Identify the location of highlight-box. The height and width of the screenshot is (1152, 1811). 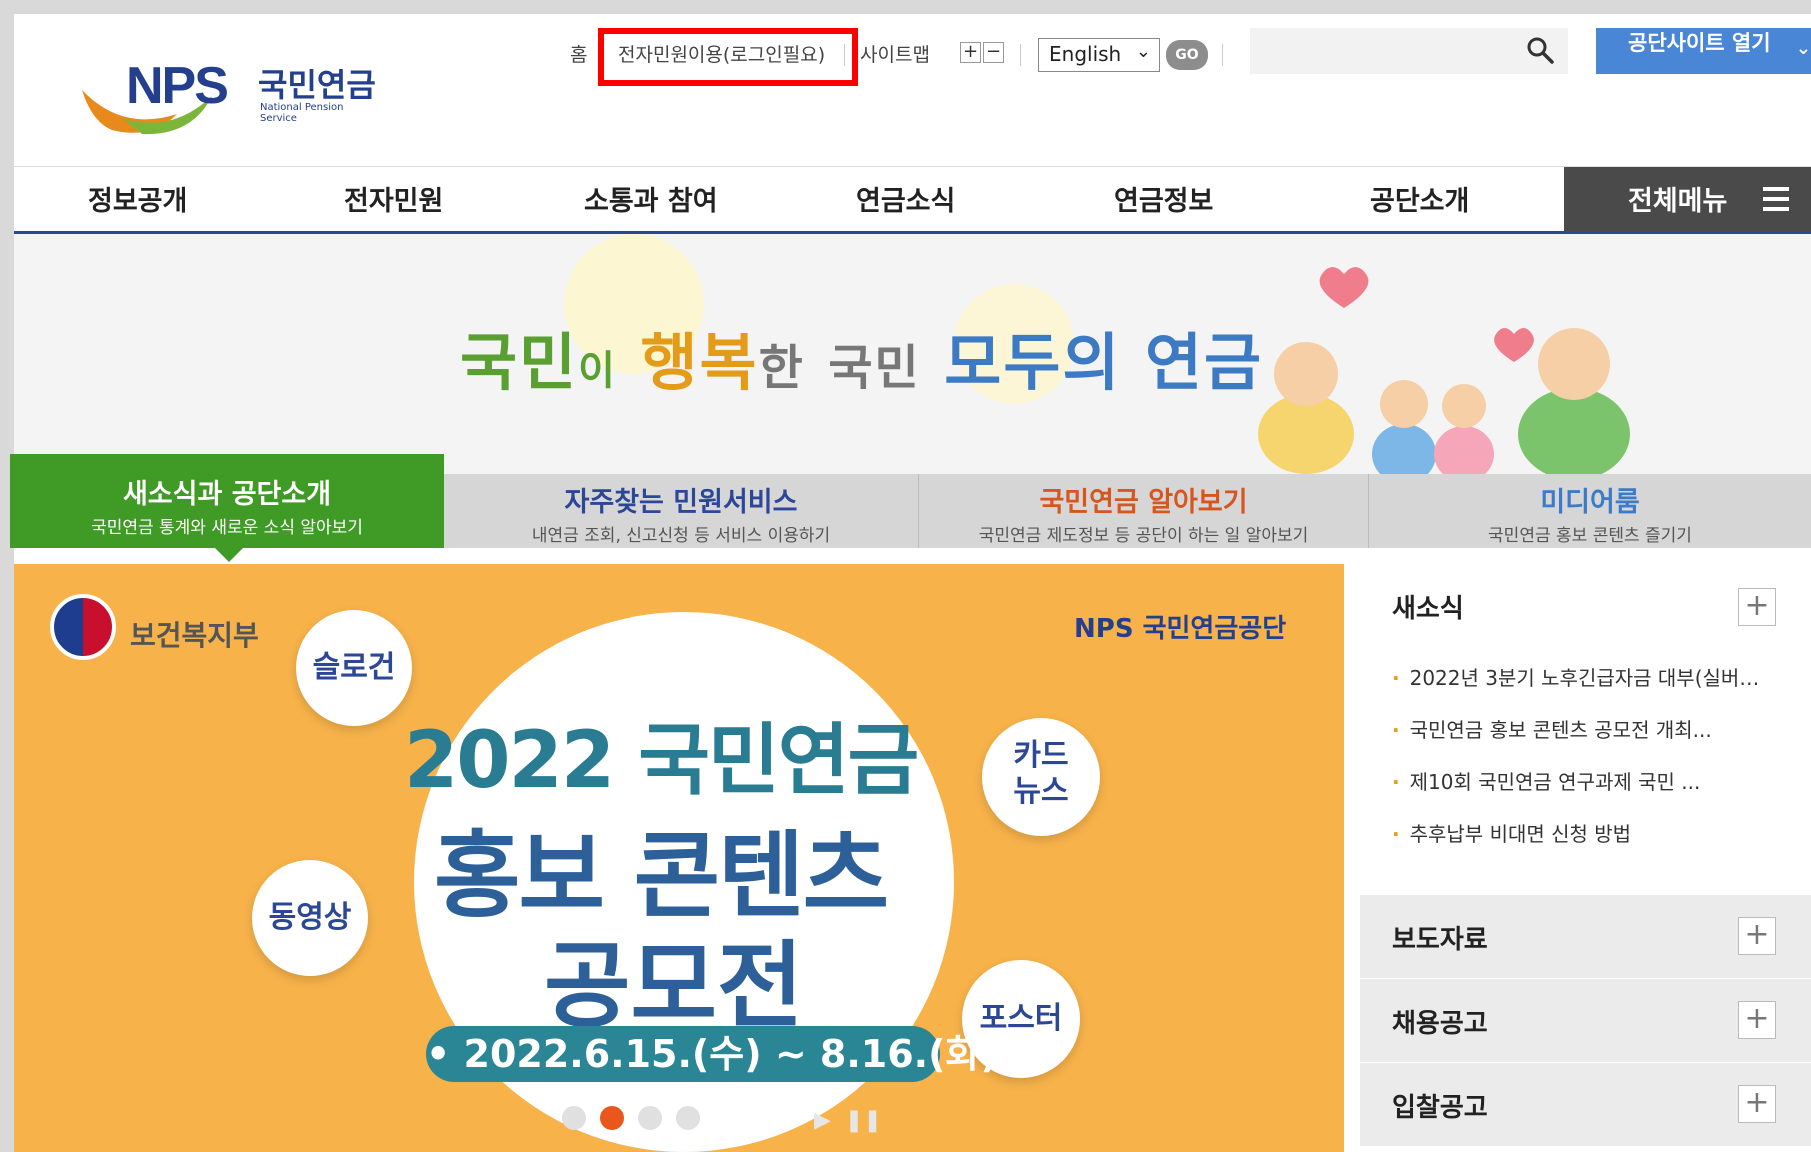
(728, 57).